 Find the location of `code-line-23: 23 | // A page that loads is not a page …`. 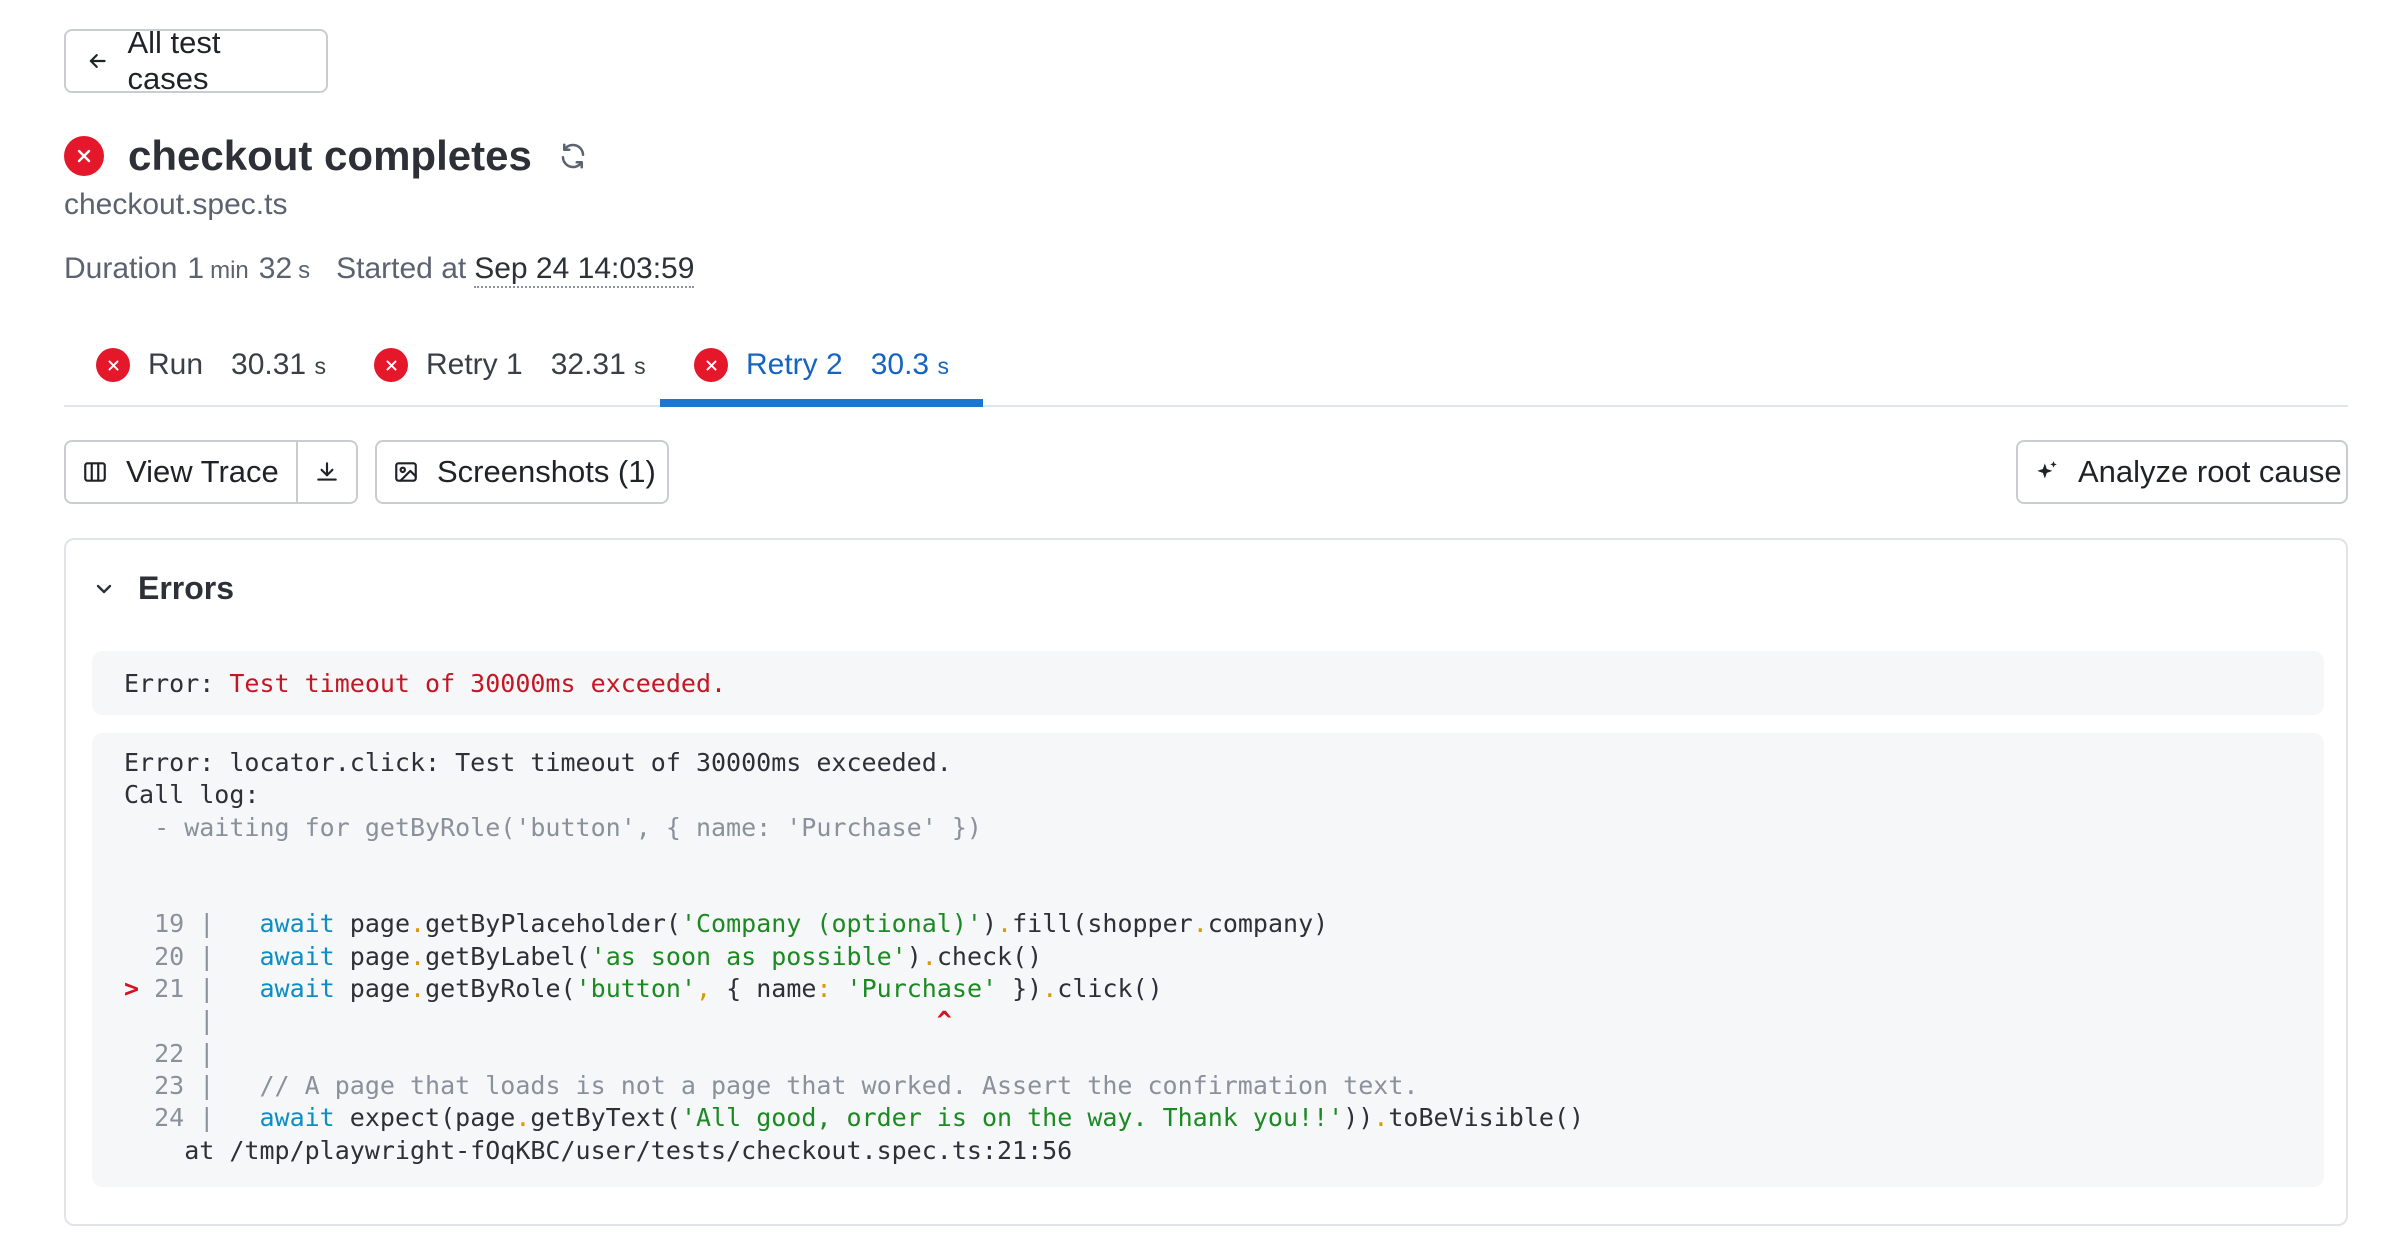

code-line-23: 23 | // A page that loads is not a page … is located at coordinates (771, 1085).